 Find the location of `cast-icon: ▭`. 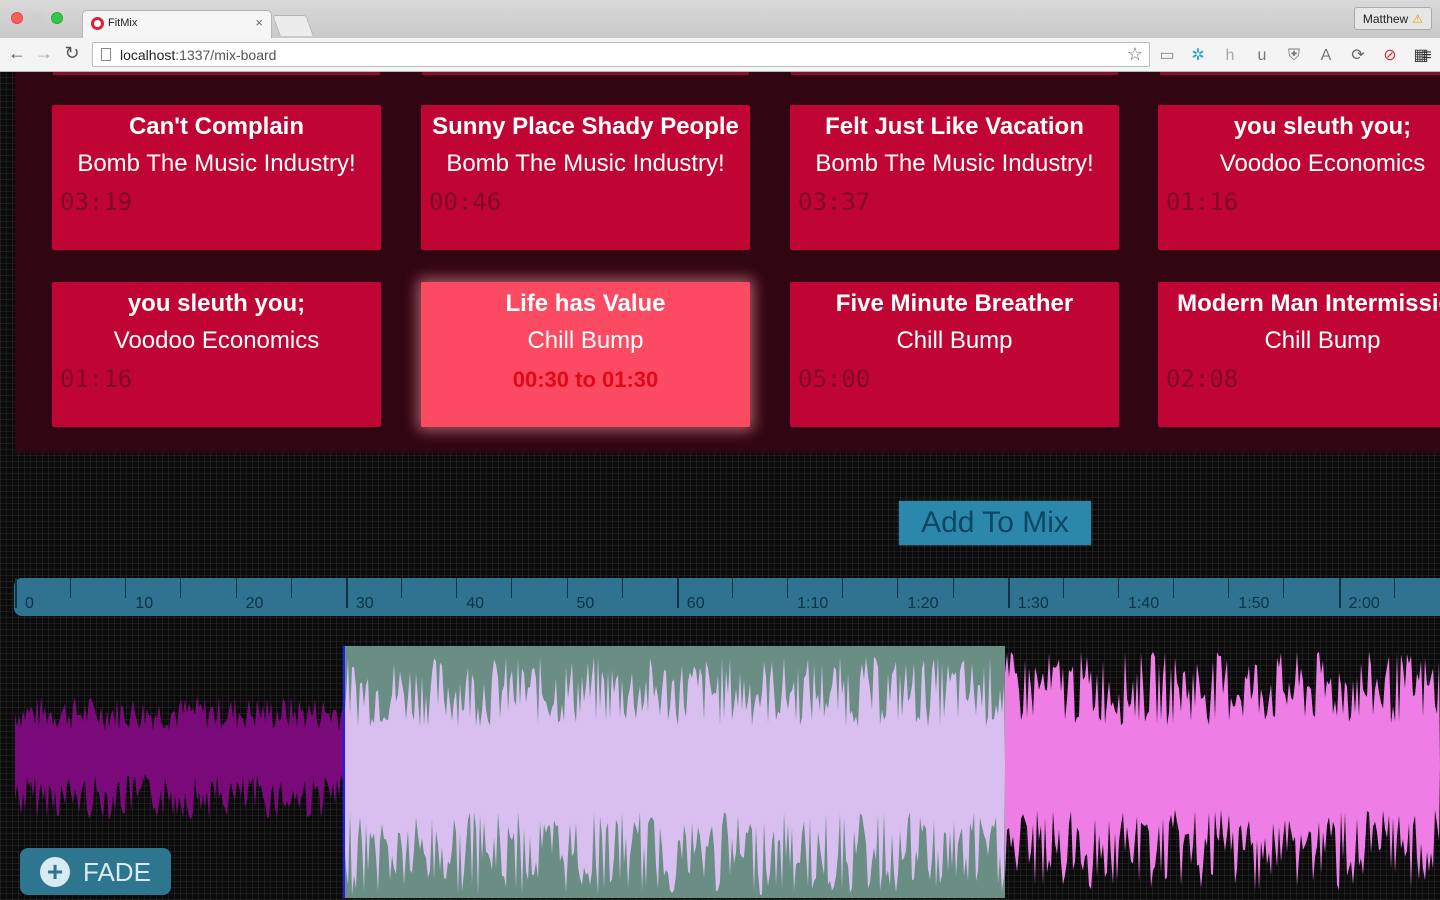

cast-icon: ▭ is located at coordinates (1167, 56).